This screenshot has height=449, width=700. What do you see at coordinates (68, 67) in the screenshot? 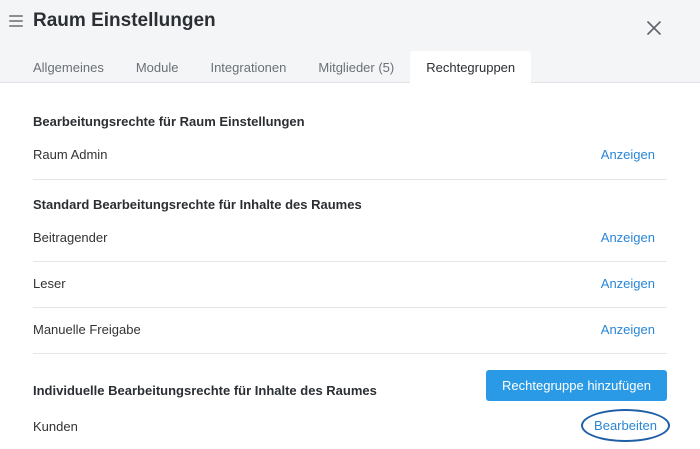
I see `tab-allgemeines: Allgemeines` at bounding box center [68, 67].